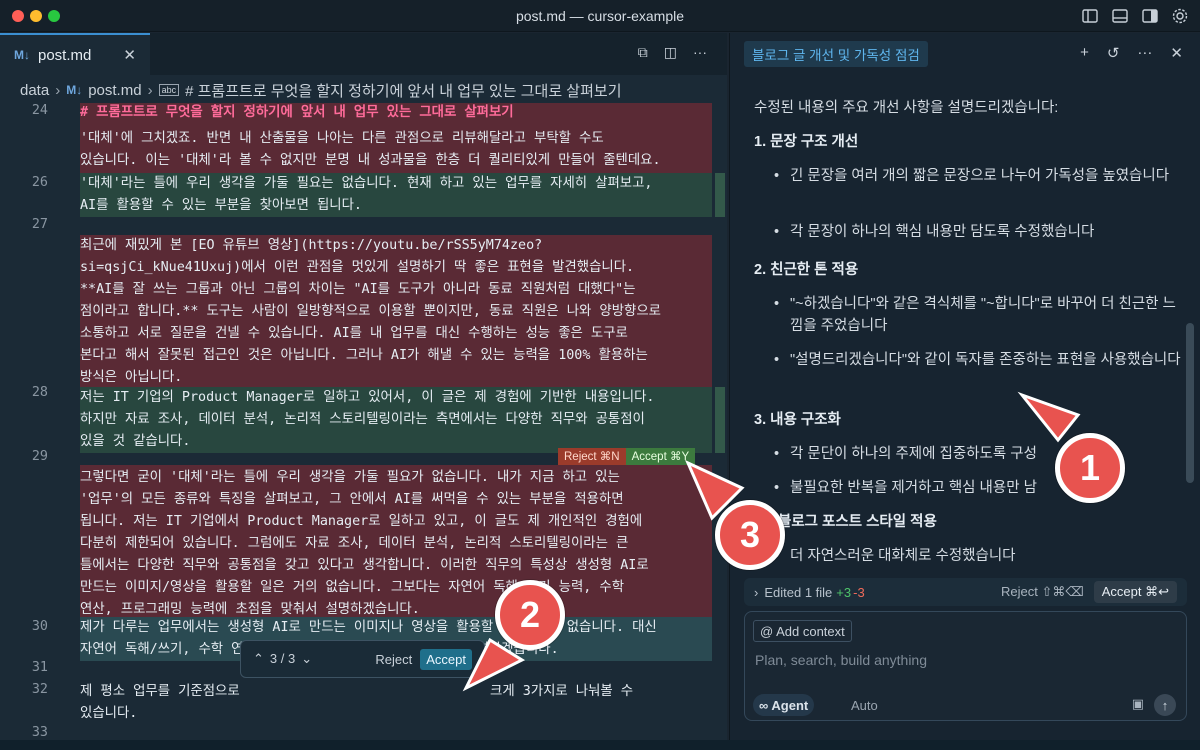 The height and width of the screenshot is (750, 1200). I want to click on arrow-1-icon, so click(1049, 417).